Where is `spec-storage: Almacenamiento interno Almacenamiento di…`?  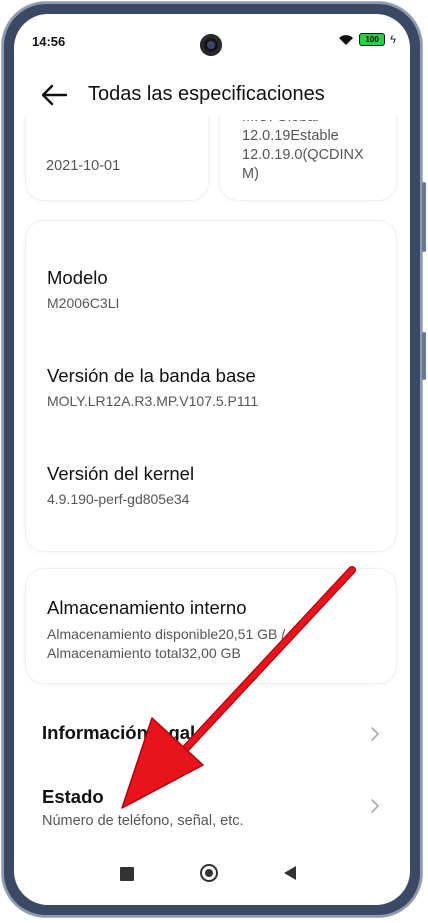 spec-storage: Almacenamiento interno Almacenamiento di… is located at coordinates (197, 630).